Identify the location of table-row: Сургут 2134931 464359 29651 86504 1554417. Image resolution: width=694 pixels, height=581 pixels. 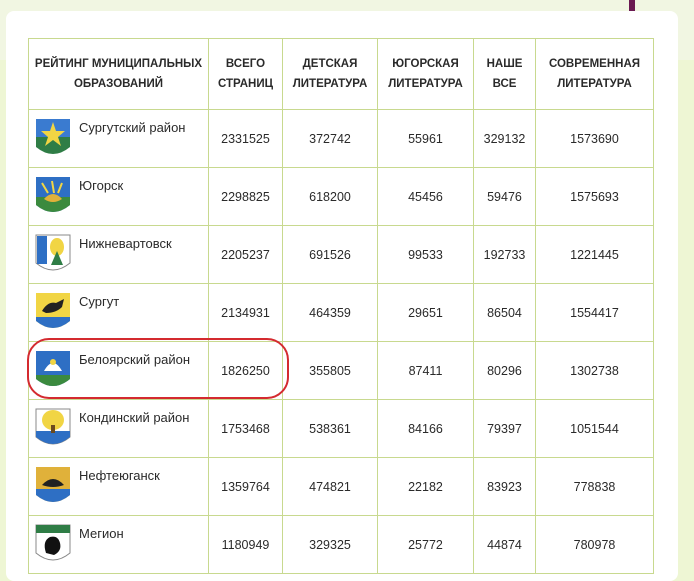
(341, 312).